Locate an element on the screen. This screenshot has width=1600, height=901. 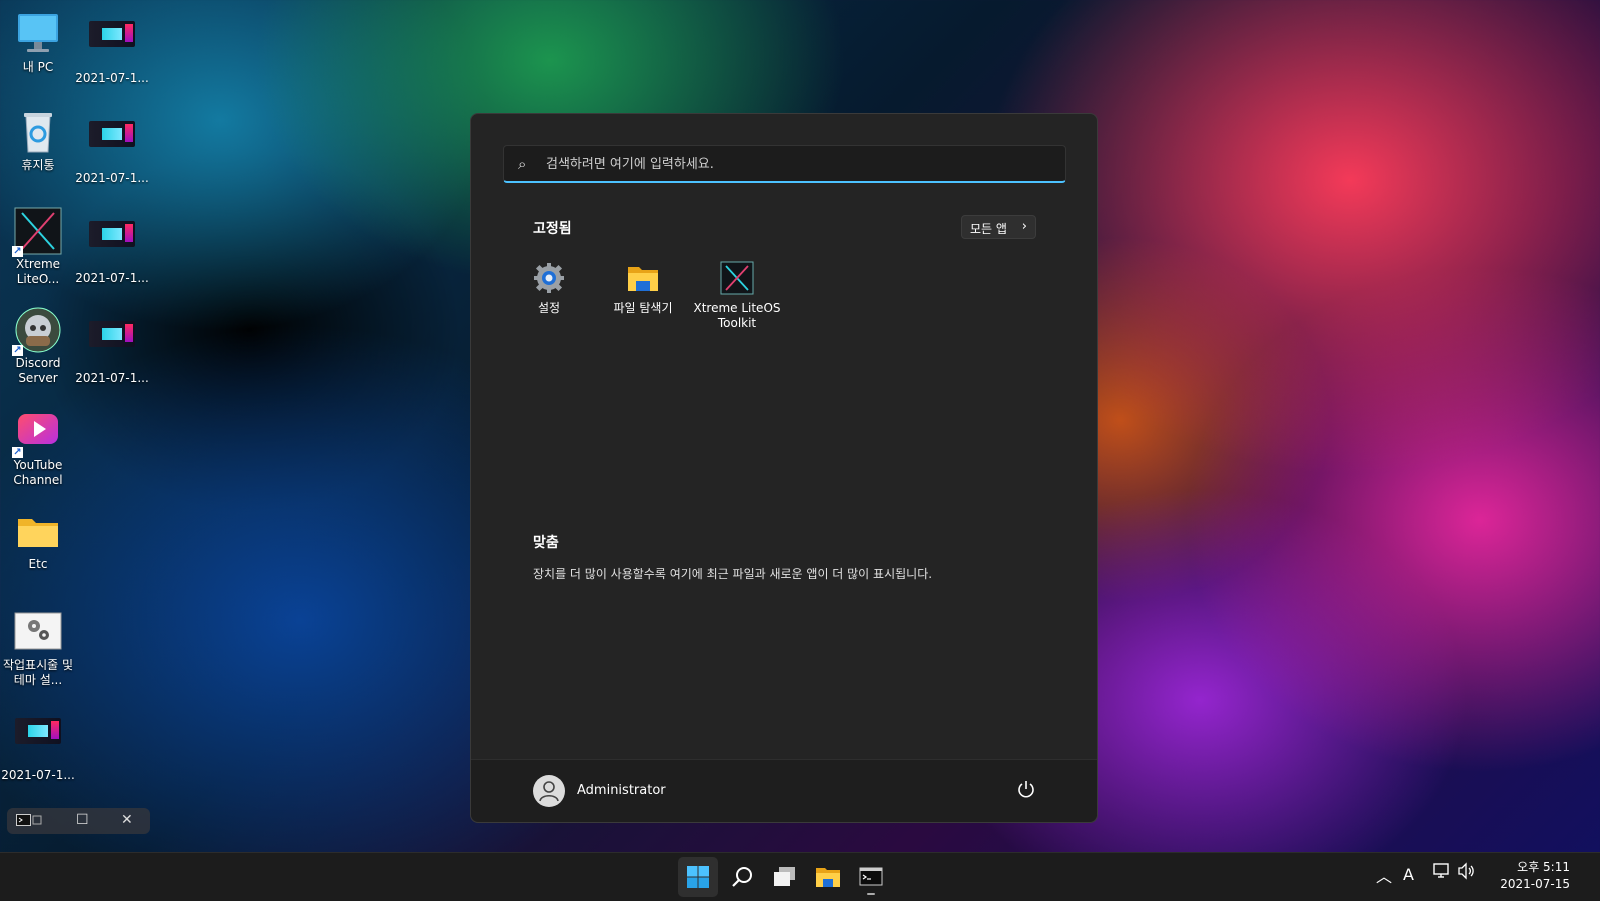
desktop-icon-this-pc: 내 PC is located at coordinates (38, 42).